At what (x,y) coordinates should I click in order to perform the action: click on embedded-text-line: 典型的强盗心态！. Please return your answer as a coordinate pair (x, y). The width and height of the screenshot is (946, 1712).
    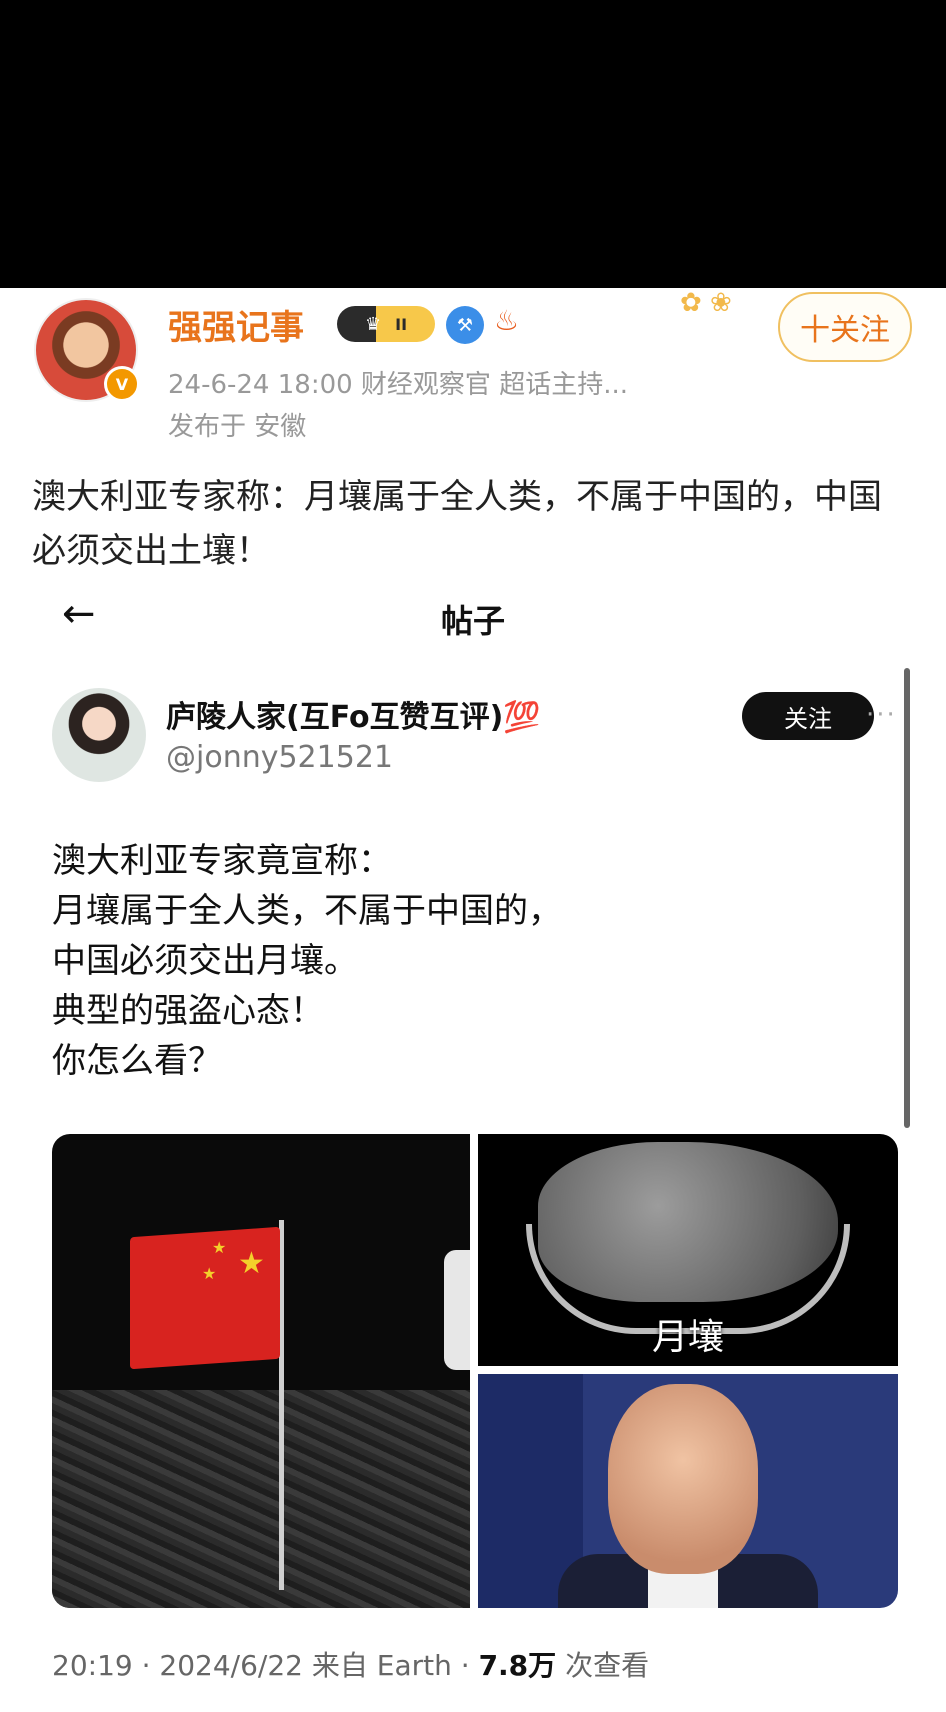
    Looking at the image, I should click on (188, 1011).